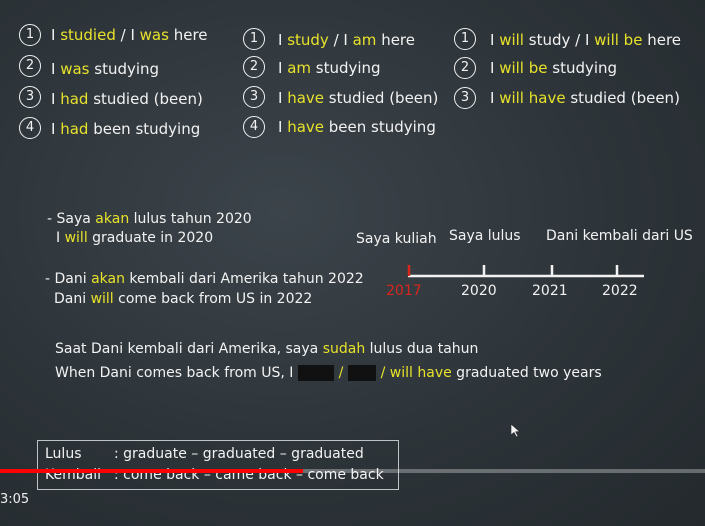 Image resolution: width=705 pixels, height=526 pixels. I want to click on highlighted-text: sudah, so click(344, 349).